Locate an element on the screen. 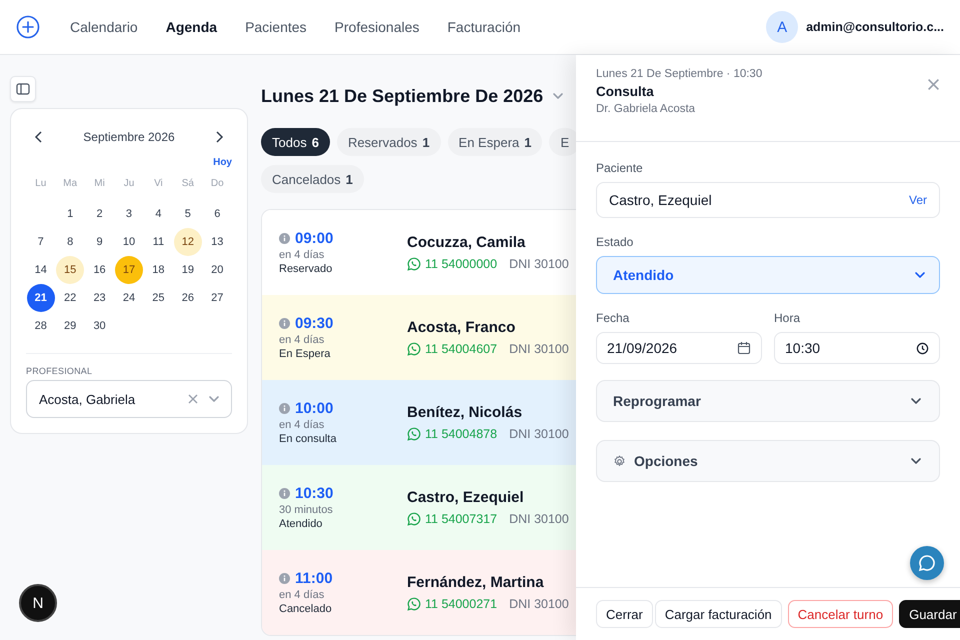 This screenshot has width=960, height=640. calendar-day: 18 is located at coordinates (158, 270).